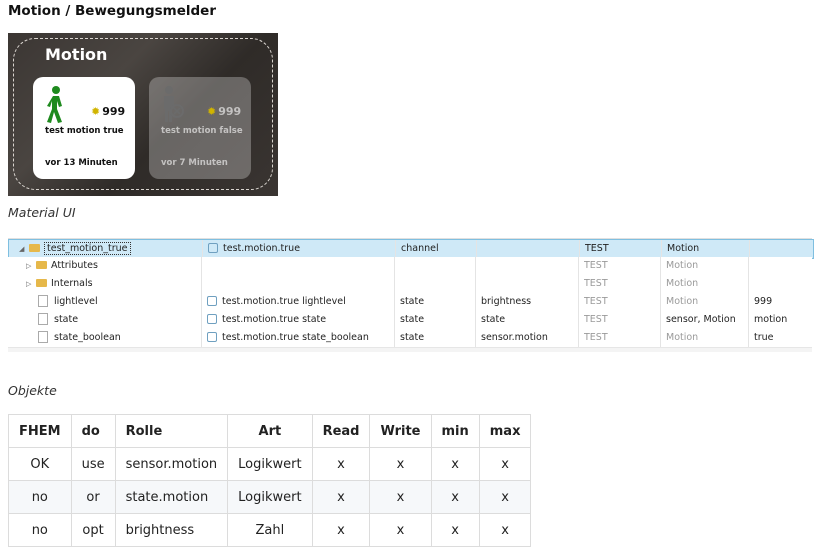  I want to click on objekte-heading: Objekte, so click(32, 390).